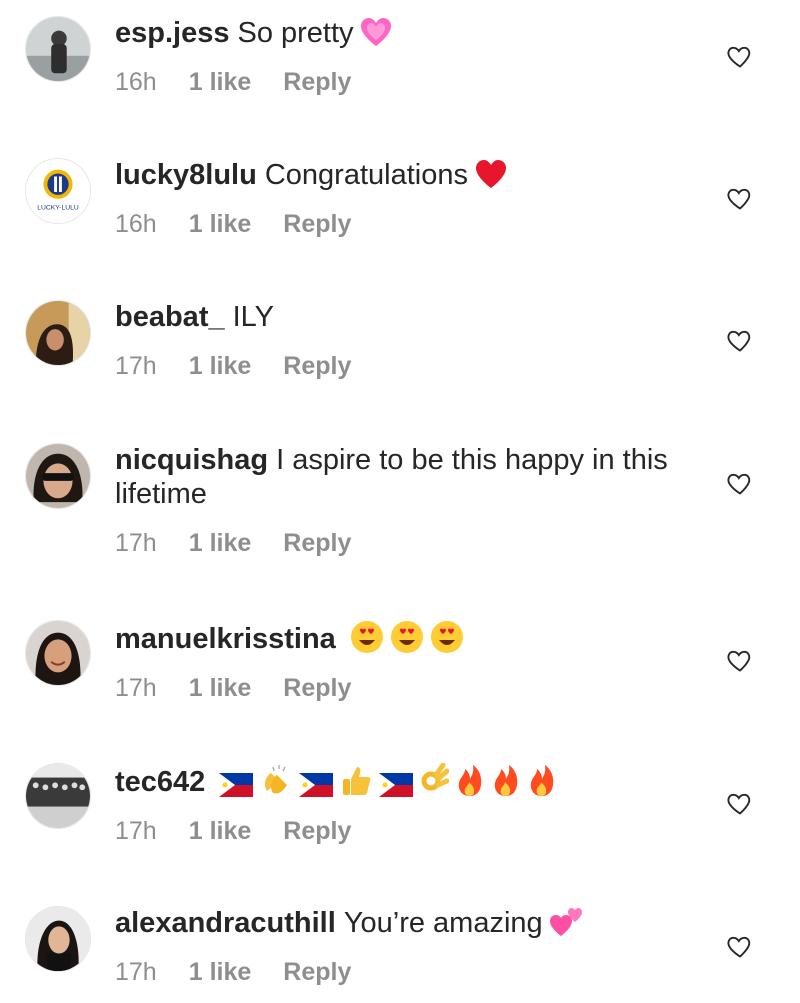 The image size is (800, 1003). I want to click on thumbs-up-icon, so click(356, 780).